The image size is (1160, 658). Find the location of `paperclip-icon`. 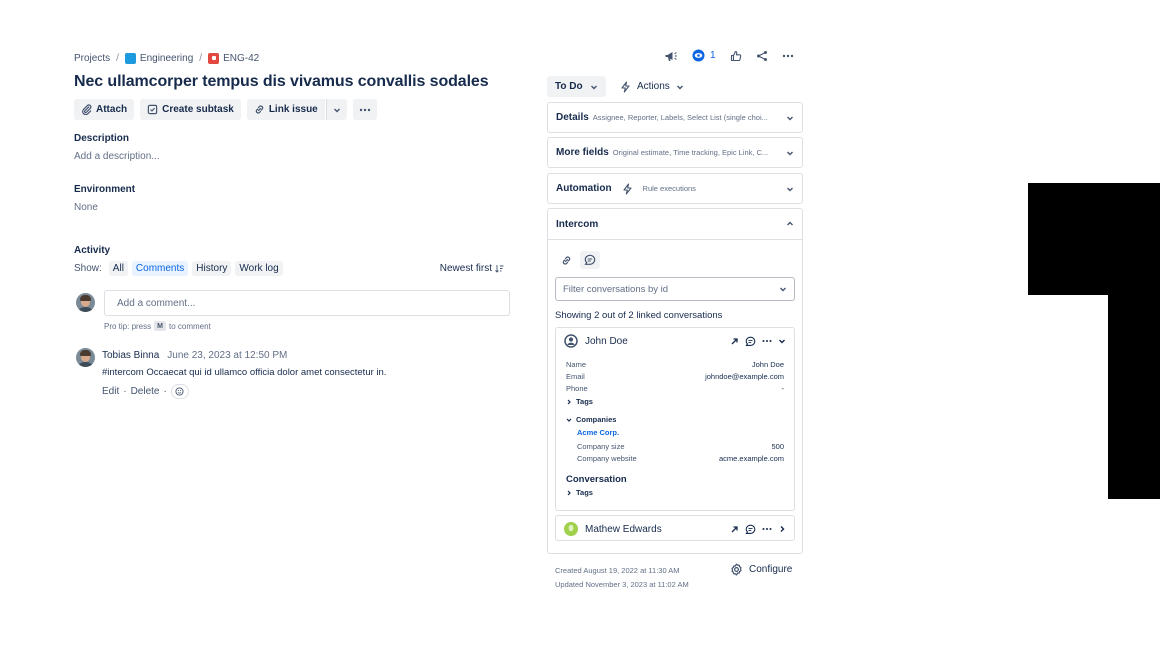

paperclip-icon is located at coordinates (87, 109).